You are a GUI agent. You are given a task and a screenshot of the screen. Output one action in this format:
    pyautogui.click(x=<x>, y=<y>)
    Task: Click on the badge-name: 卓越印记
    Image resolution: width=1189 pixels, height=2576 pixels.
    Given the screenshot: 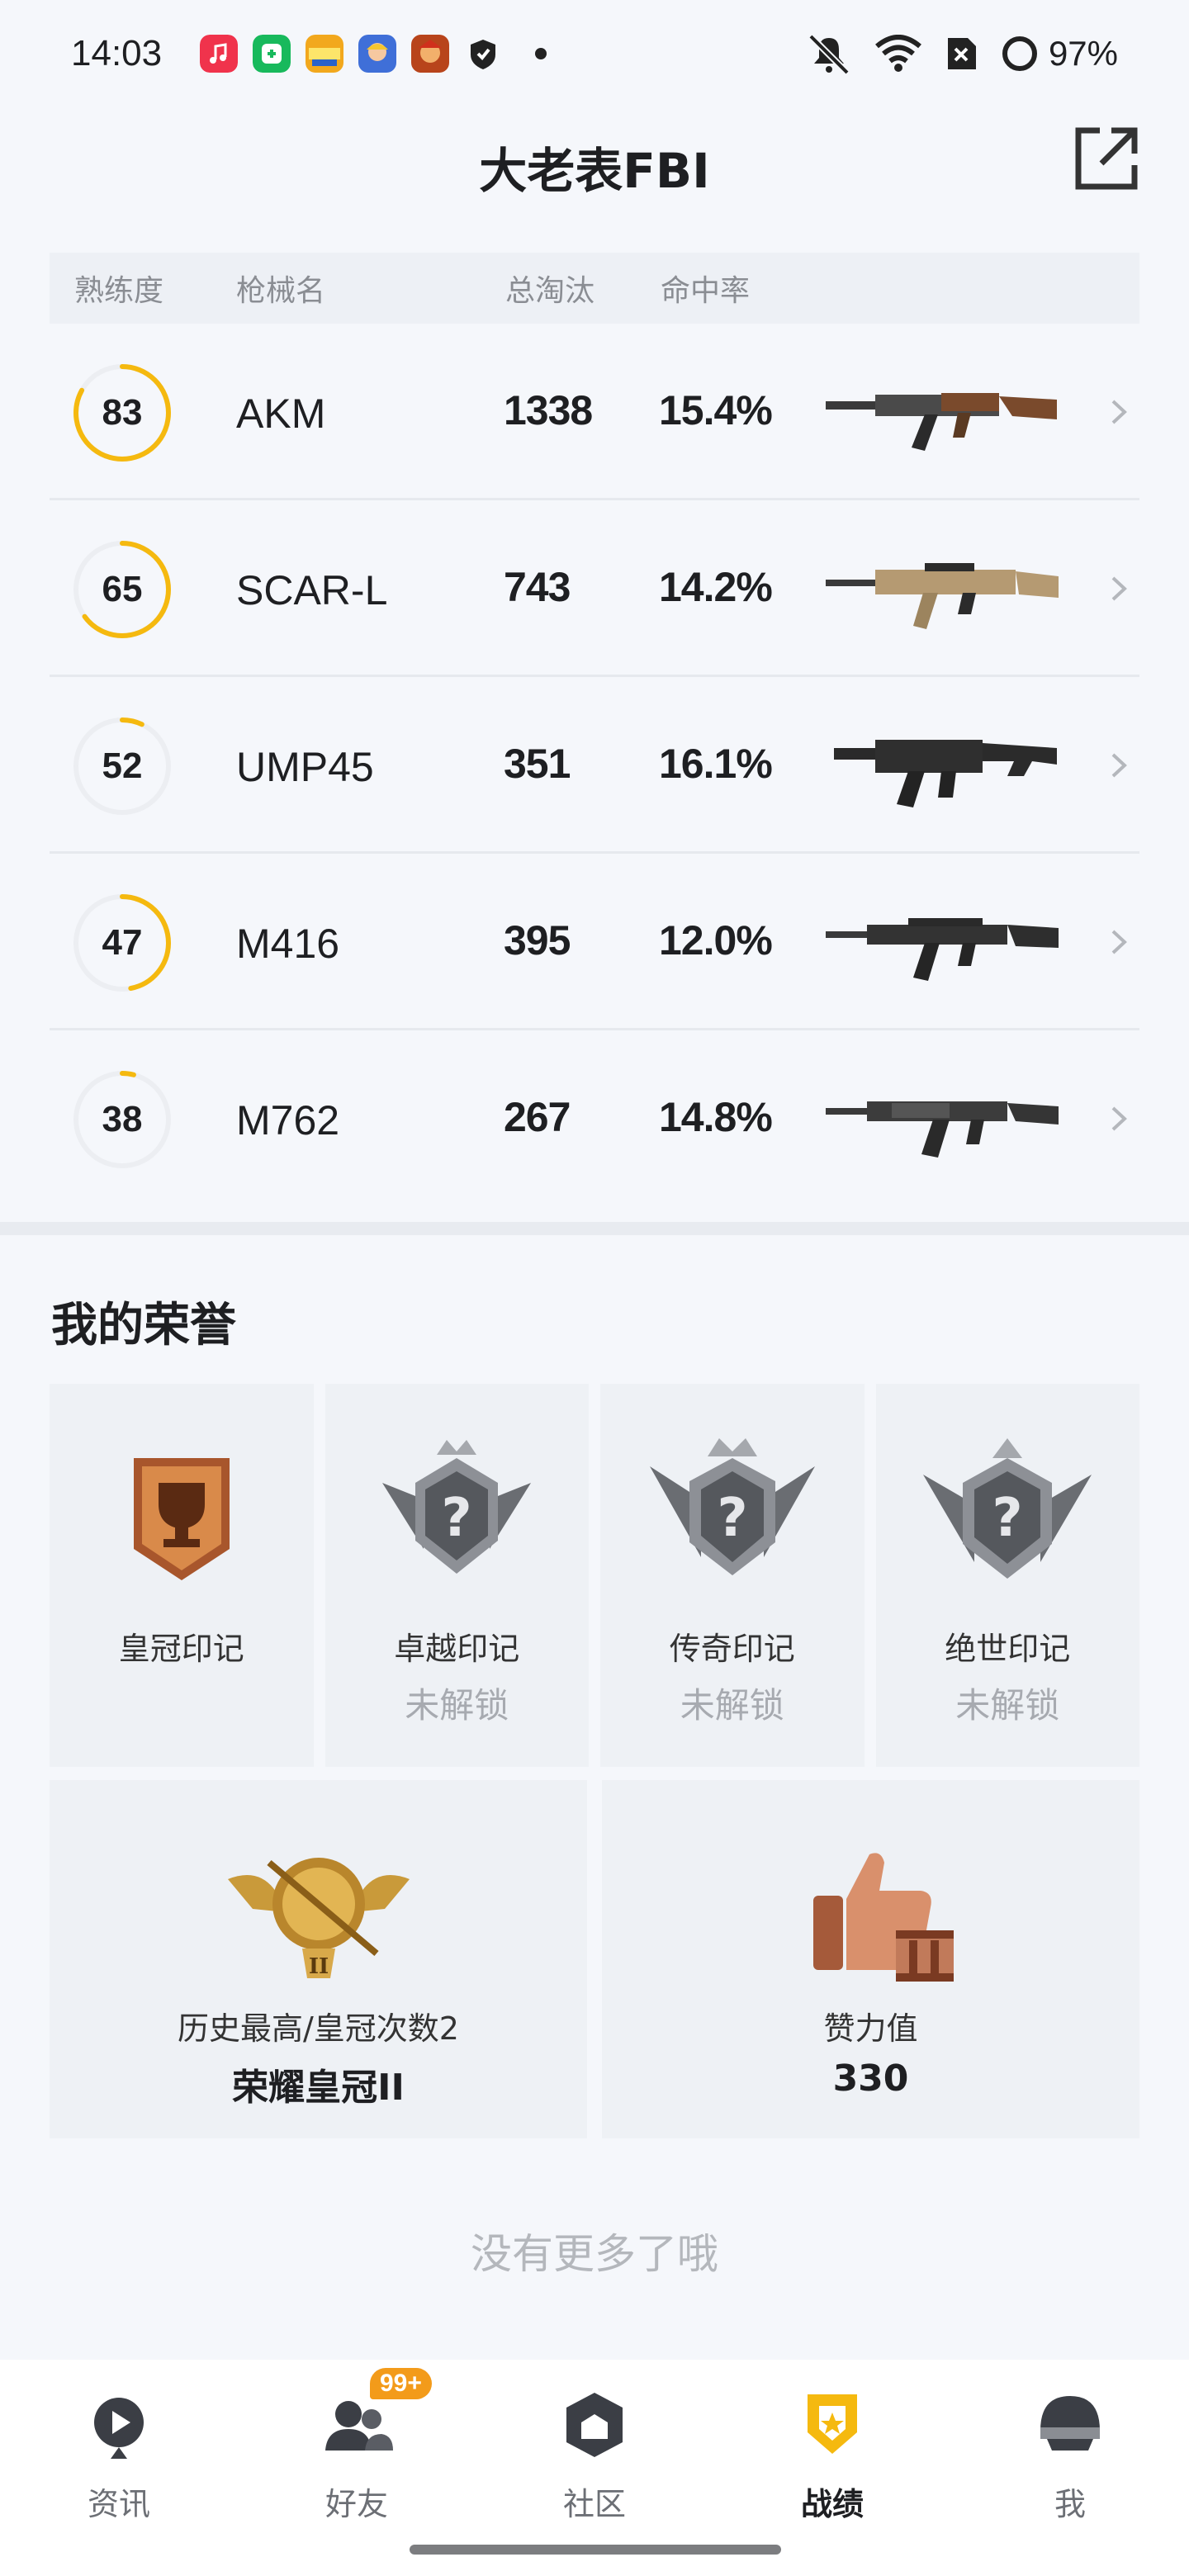 What is the action you would take?
    pyautogui.click(x=457, y=1649)
    